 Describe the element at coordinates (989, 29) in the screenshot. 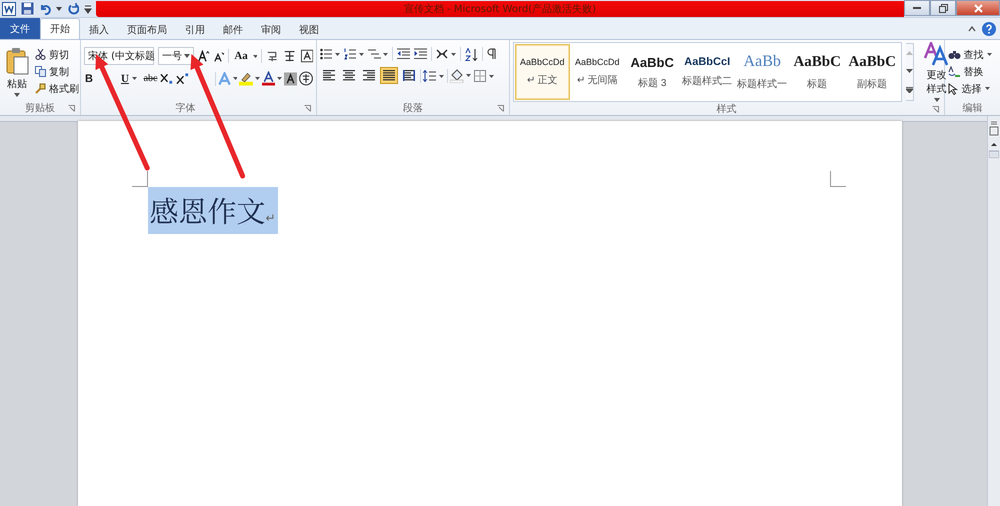

I see `help-icon` at that location.